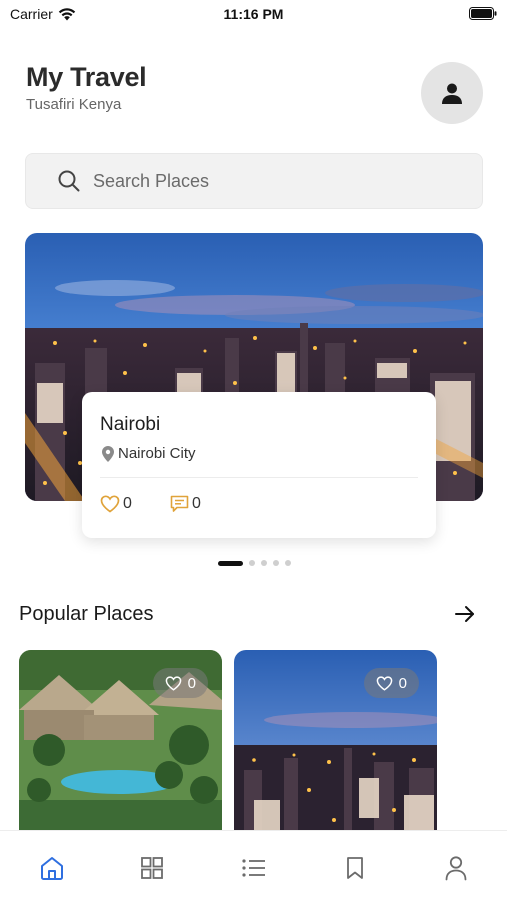  Describe the element at coordinates (69, 181) in the screenshot. I see `search-icon` at that location.